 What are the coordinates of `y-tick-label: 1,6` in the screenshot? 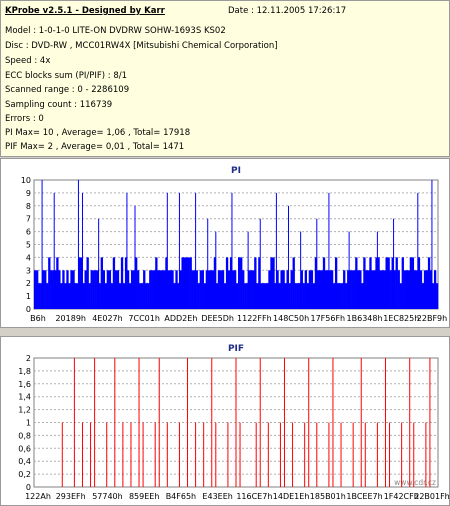 It's located at (24, 384).